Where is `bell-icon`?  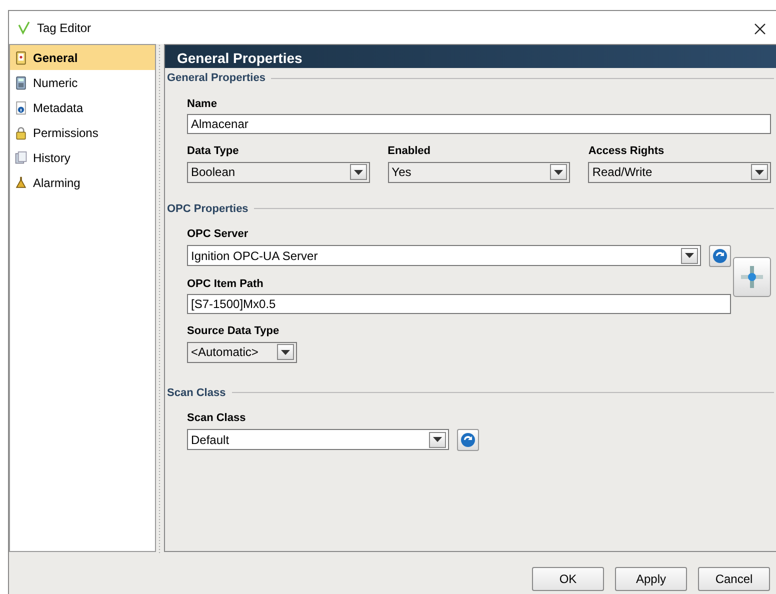 bell-icon is located at coordinates (21, 182).